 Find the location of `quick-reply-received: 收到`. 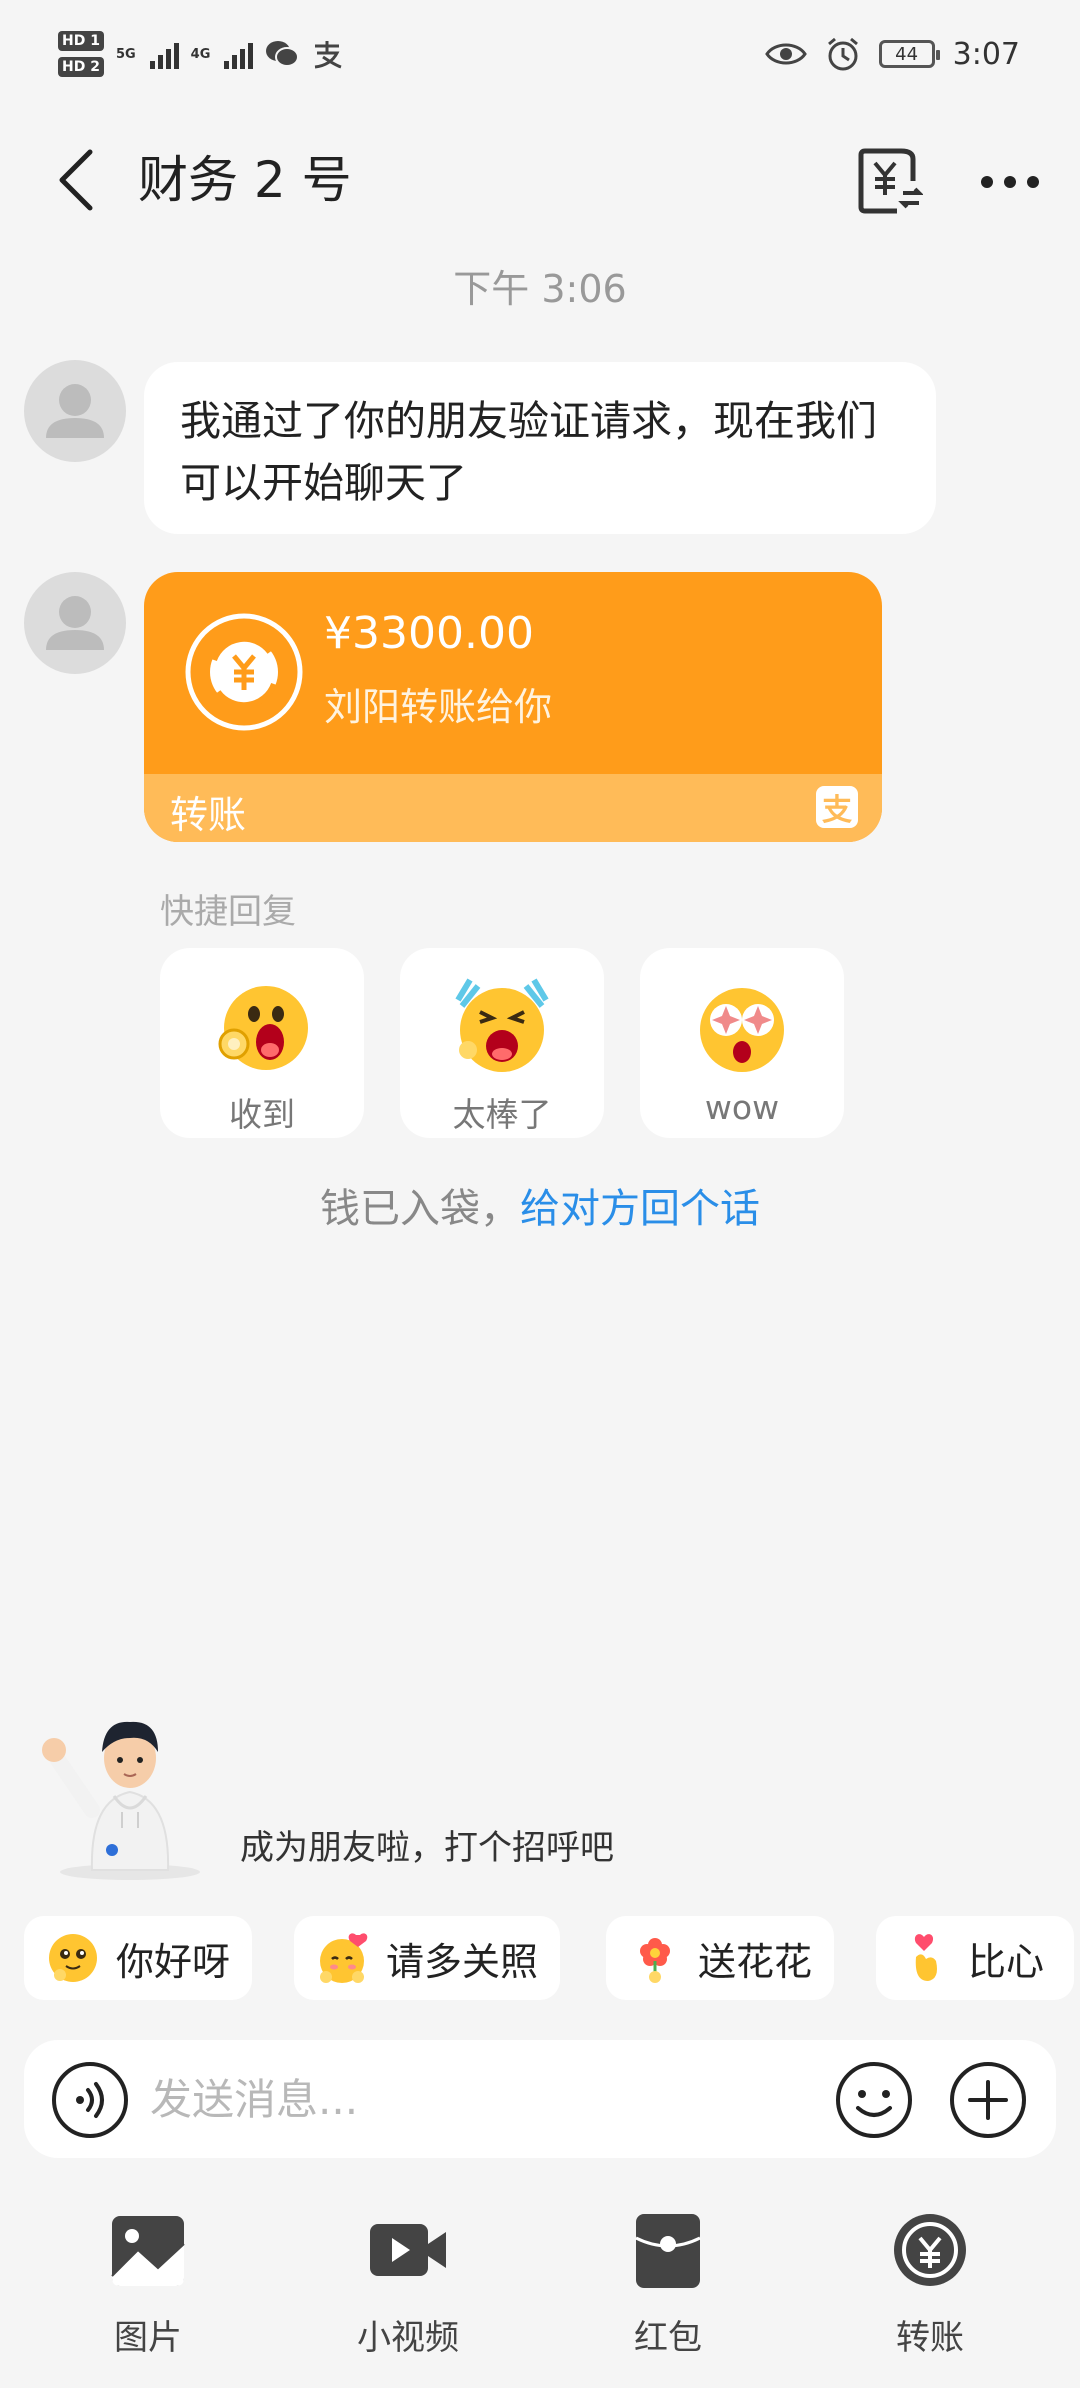

quick-reply-received: 收到 is located at coordinates (262, 1043).